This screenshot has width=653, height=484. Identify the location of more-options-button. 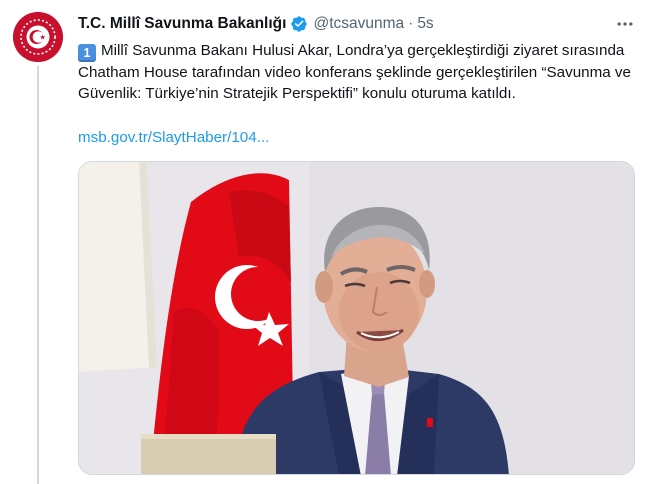
(625, 24).